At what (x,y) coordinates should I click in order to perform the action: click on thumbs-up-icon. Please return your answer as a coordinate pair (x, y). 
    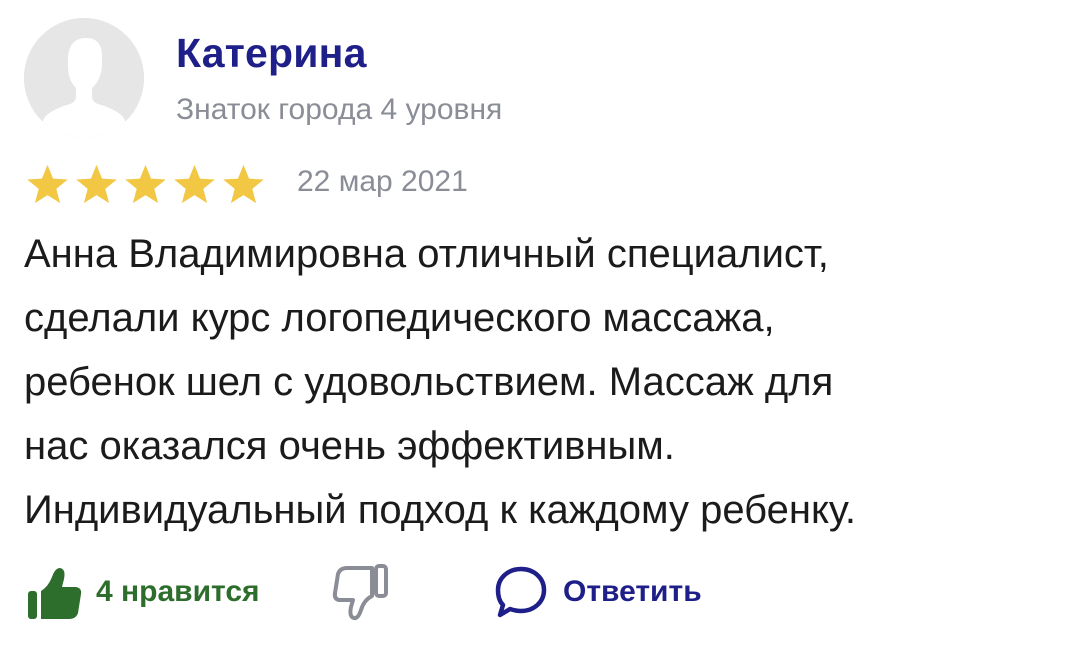
    Looking at the image, I should click on (55, 593).